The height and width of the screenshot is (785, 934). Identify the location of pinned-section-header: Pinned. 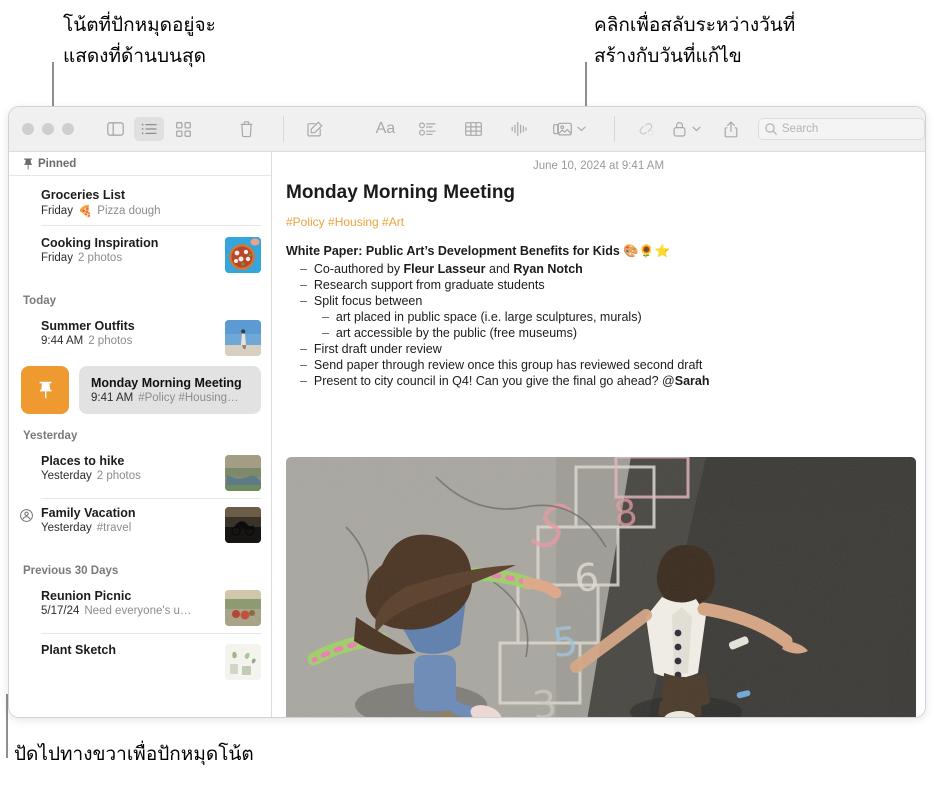
(140, 164).